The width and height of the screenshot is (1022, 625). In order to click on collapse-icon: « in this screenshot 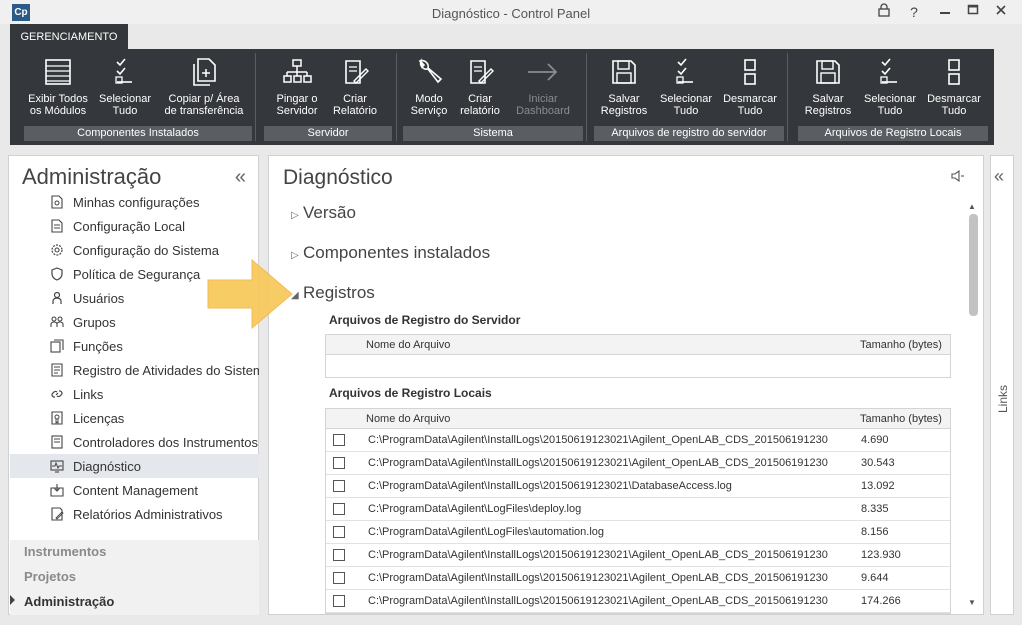, I will do `click(240, 177)`.